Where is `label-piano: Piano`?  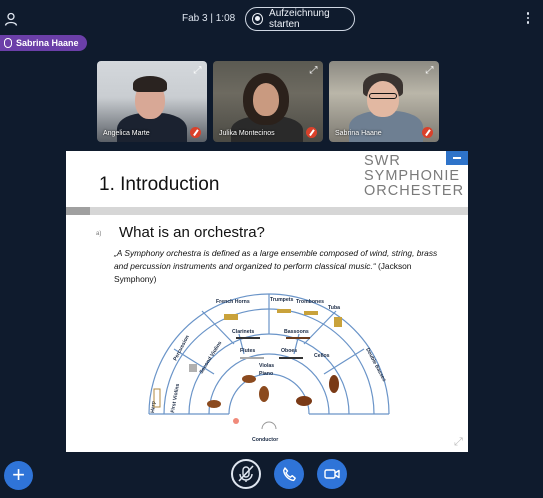 label-piano: Piano is located at coordinates (266, 374).